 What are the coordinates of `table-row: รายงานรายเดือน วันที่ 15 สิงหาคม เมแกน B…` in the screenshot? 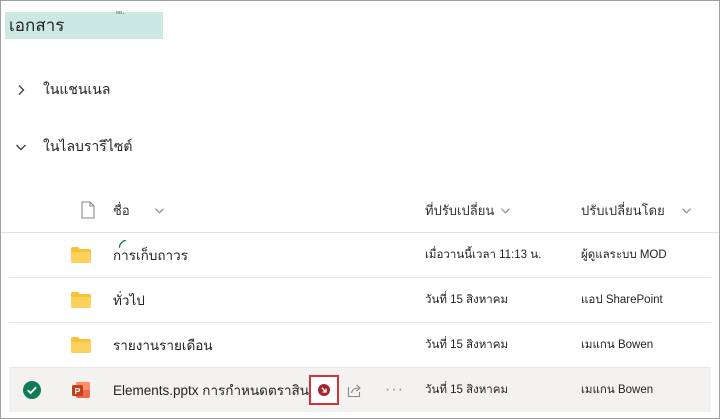 It's located at (360, 345).